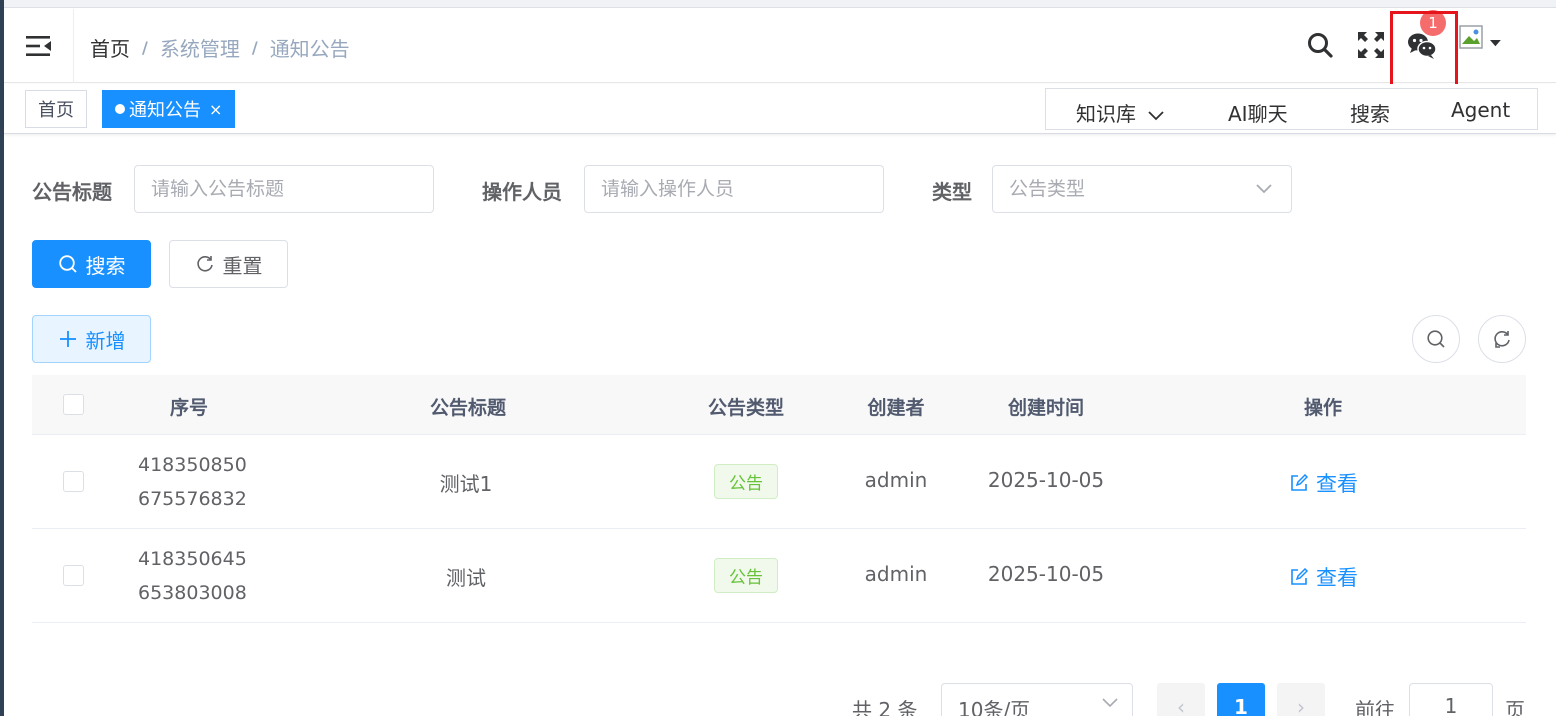  Describe the element at coordinates (746, 408) in the screenshot. I see `header-type: 公告类型` at that location.